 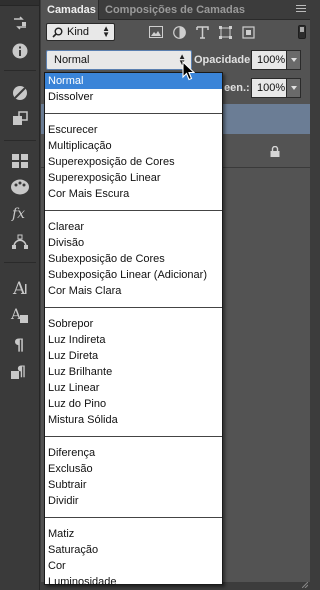 I want to click on filter-toggle-switch, so click(x=302, y=32).